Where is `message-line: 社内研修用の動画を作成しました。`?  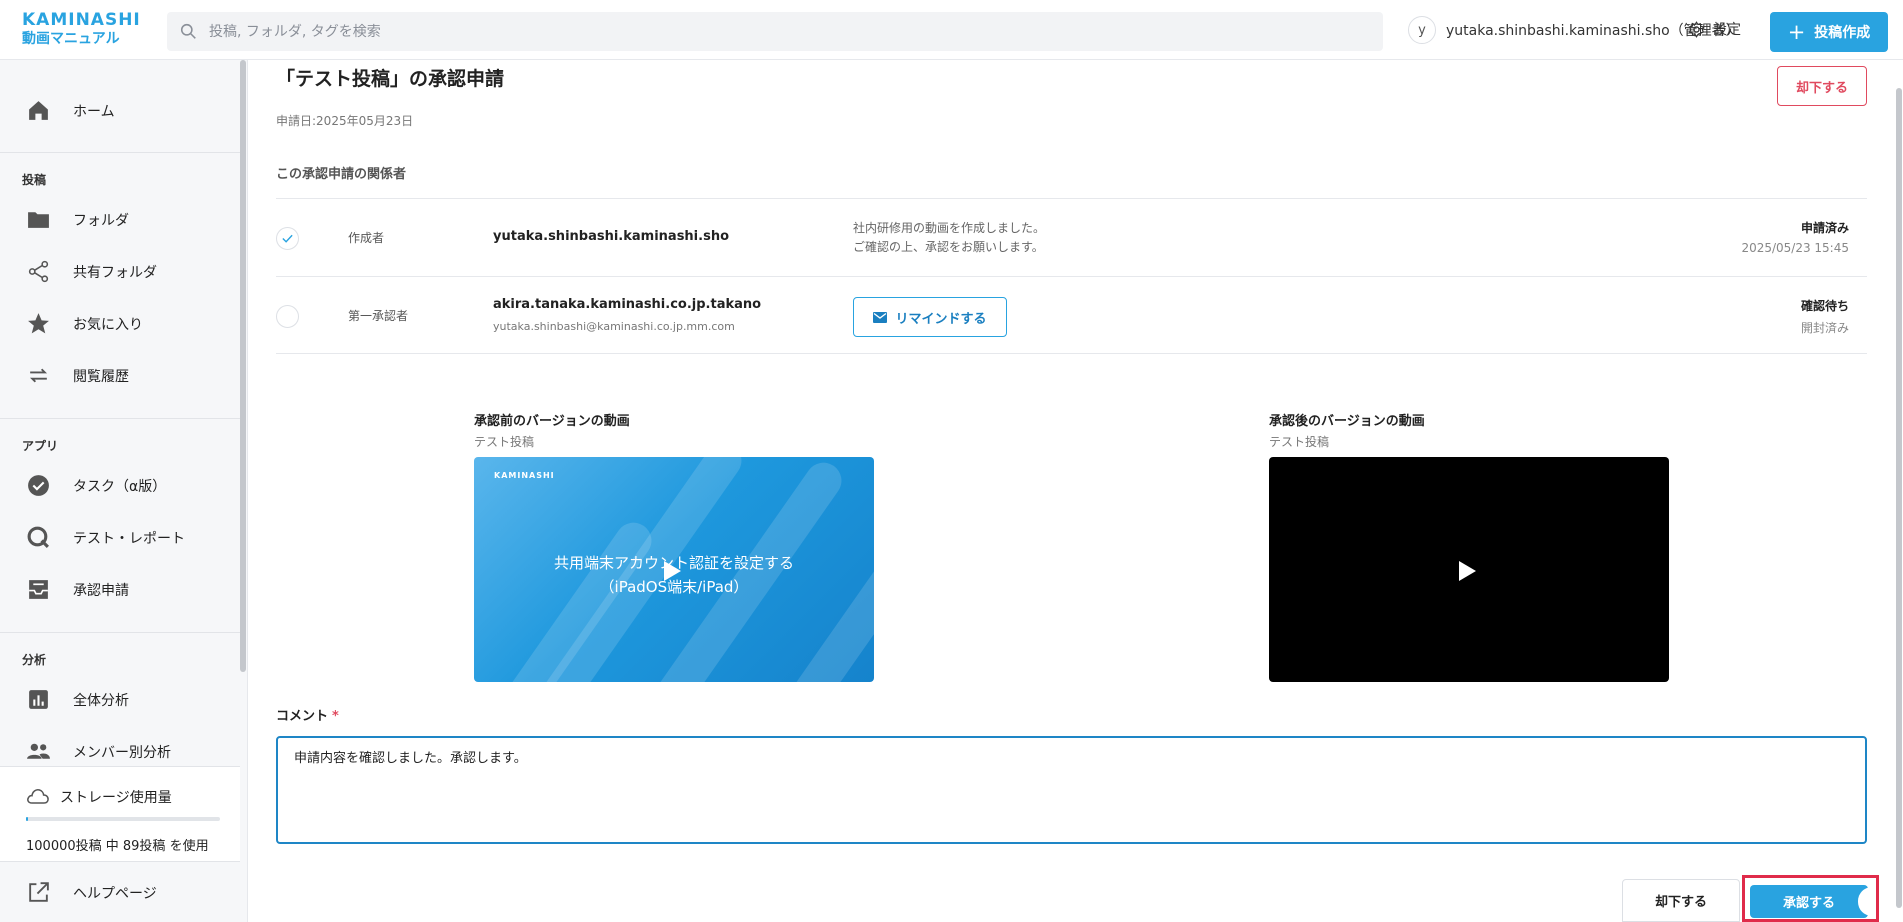
message-line: 社内研修用の動画を作成しました。 is located at coordinates (949, 228).